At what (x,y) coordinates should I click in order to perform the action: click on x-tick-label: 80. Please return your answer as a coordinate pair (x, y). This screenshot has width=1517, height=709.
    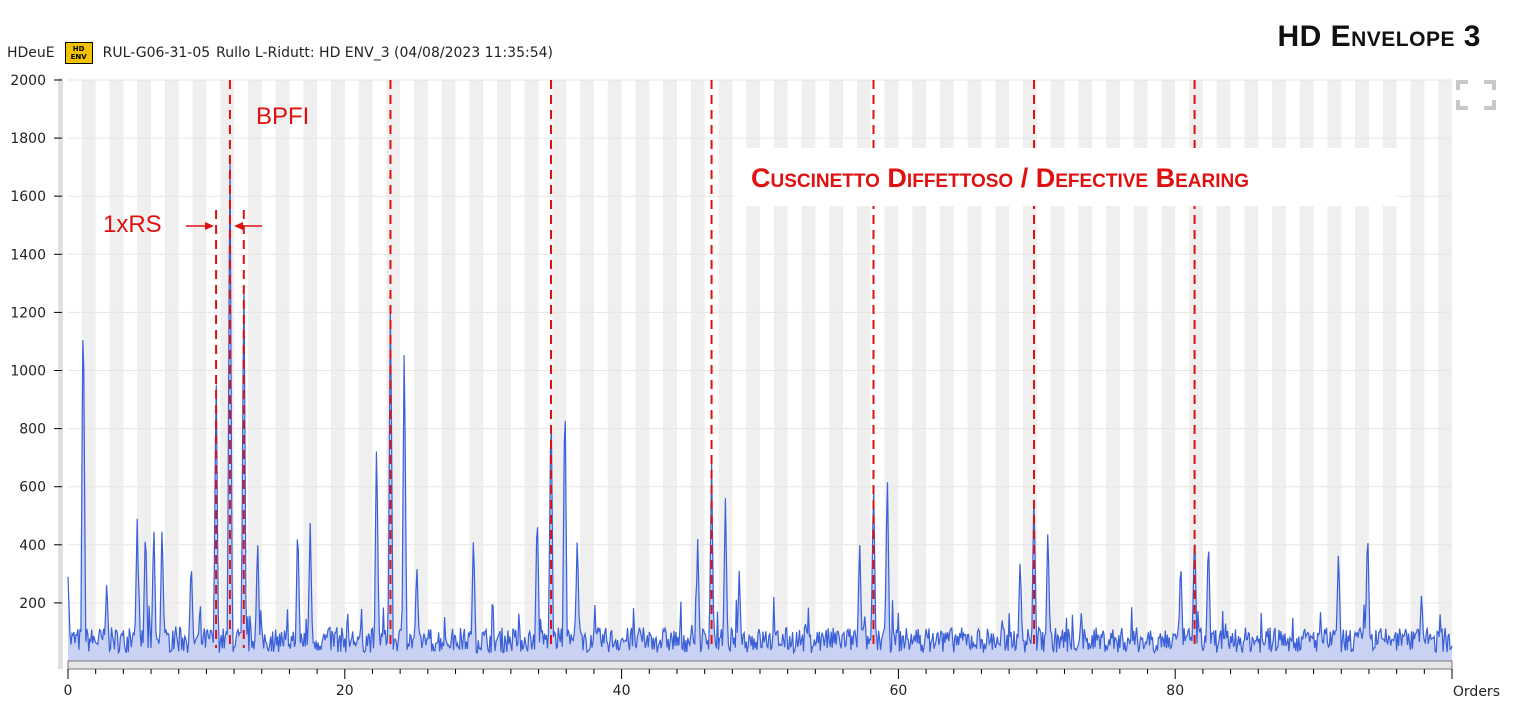
    Looking at the image, I should click on (1175, 691).